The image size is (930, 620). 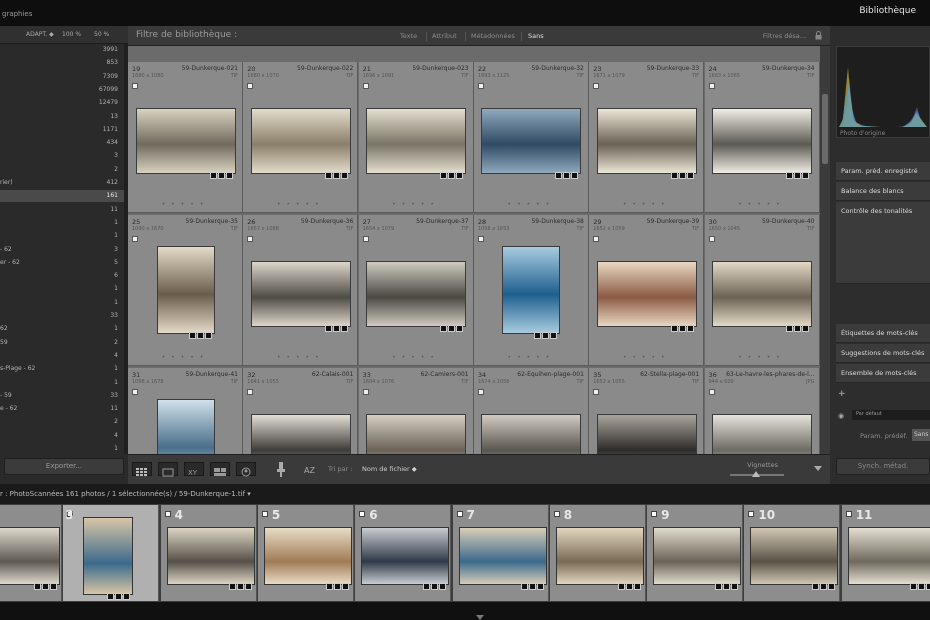 I want to click on filmstrip-frame: 4, so click(x=208, y=553).